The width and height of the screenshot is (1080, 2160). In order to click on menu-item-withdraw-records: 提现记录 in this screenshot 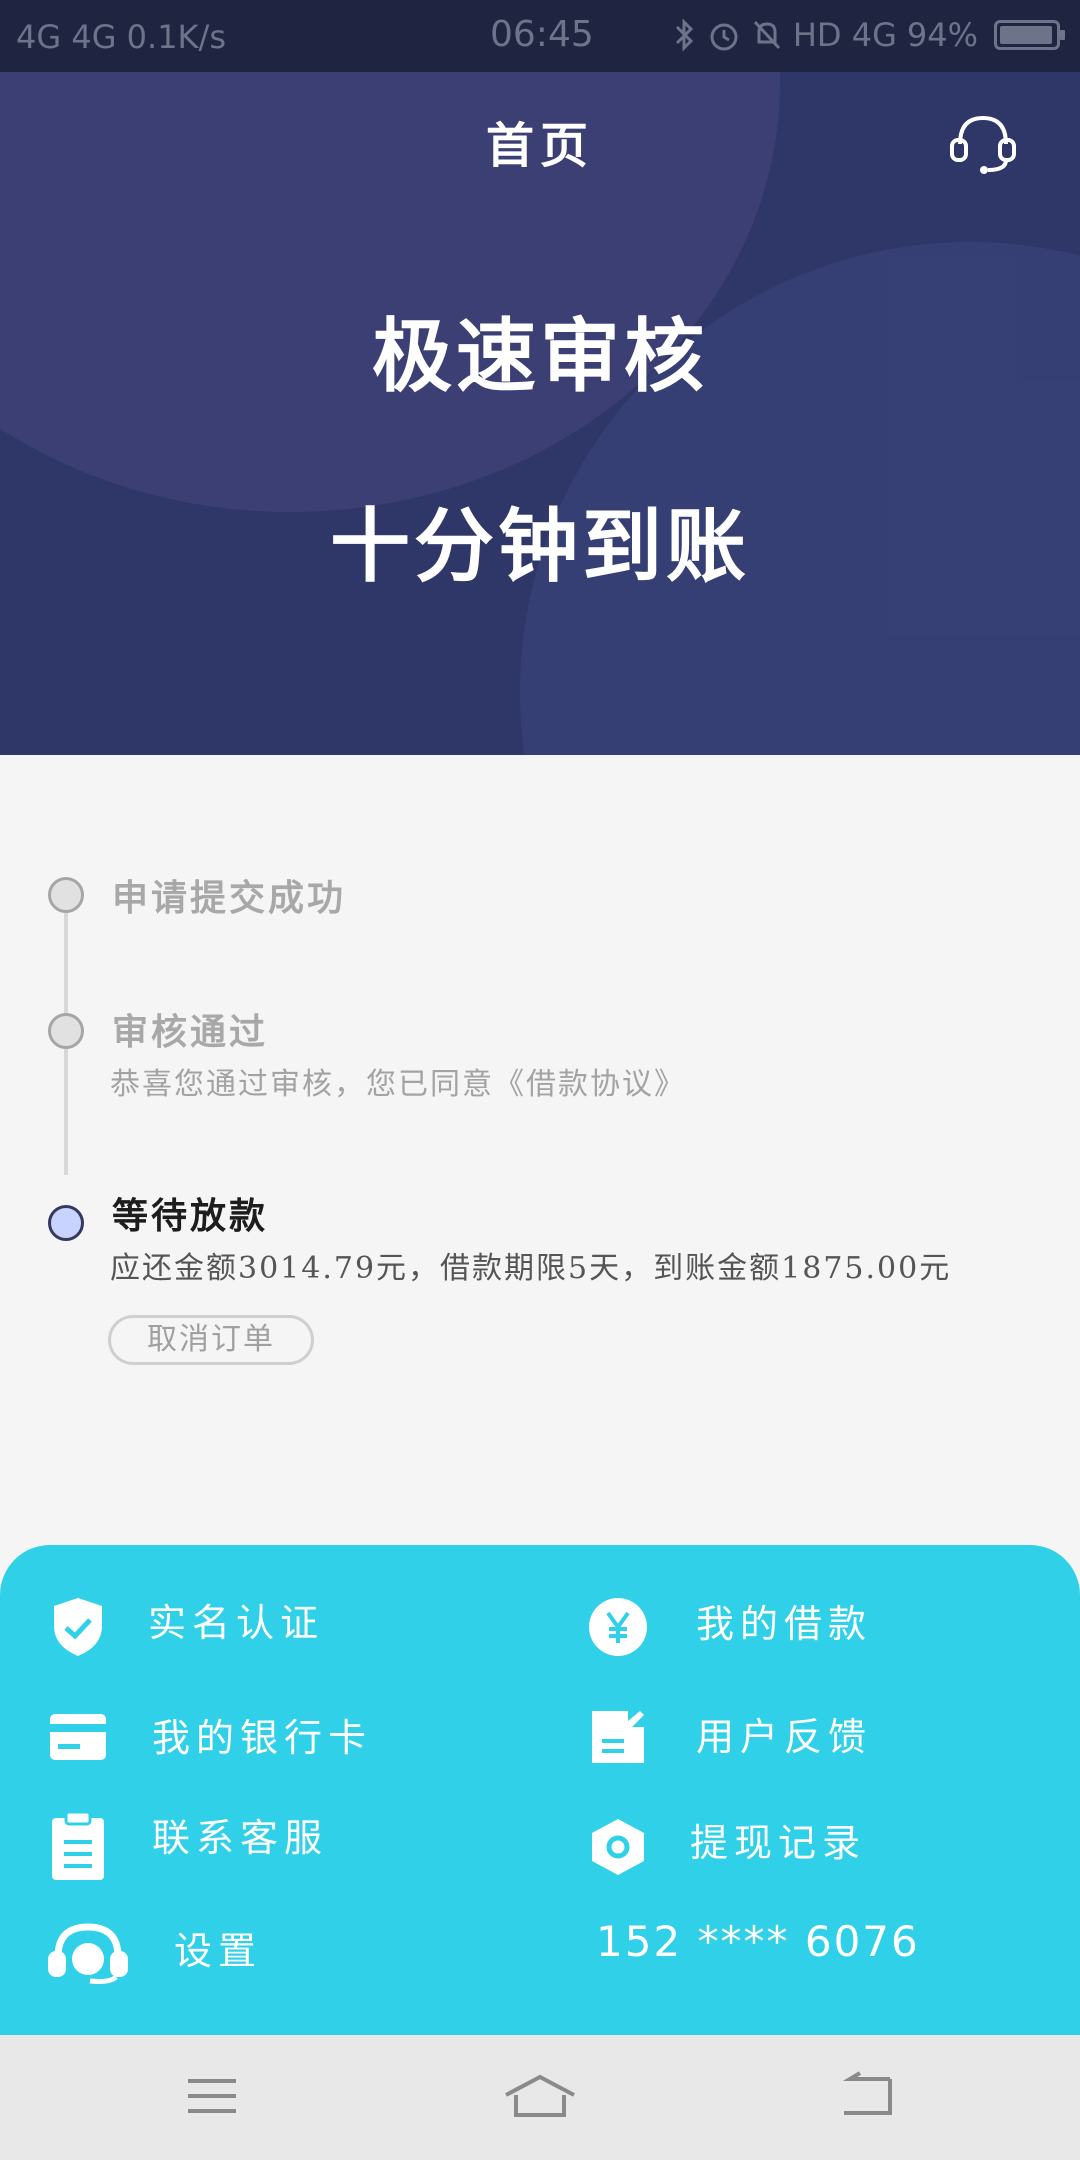, I will do `click(726, 1847)`.